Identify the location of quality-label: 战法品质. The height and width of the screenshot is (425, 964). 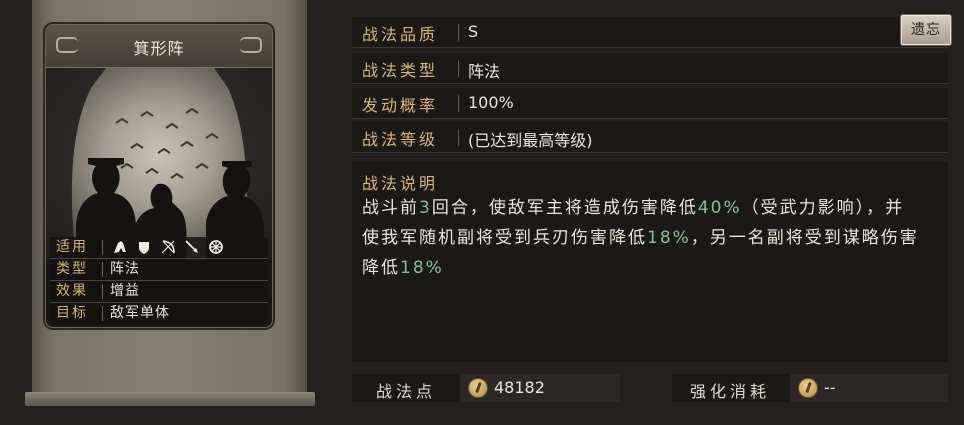
(400, 34).